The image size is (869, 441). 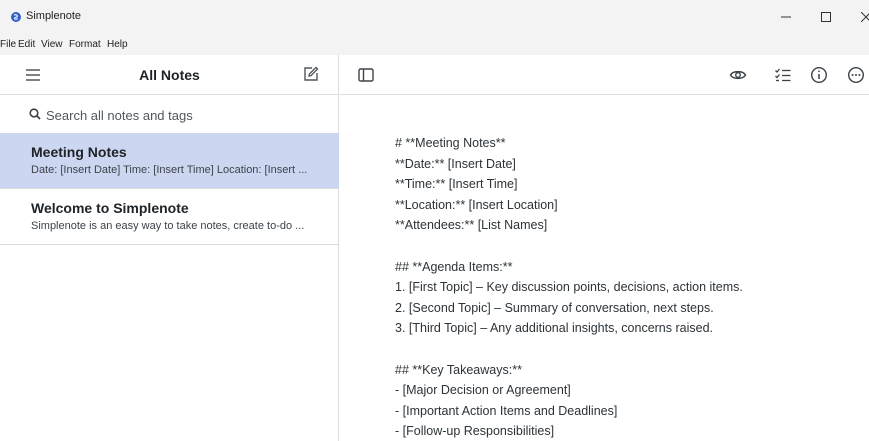 I want to click on menu-help: Help, so click(x=117, y=44).